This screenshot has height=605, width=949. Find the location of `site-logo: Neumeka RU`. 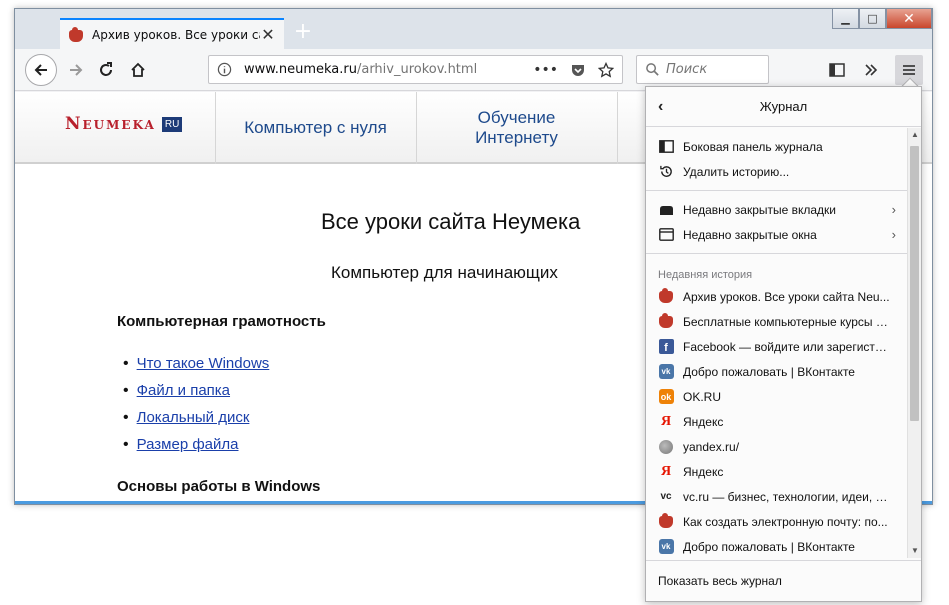

site-logo: Neumeka RU is located at coordinates (124, 124).